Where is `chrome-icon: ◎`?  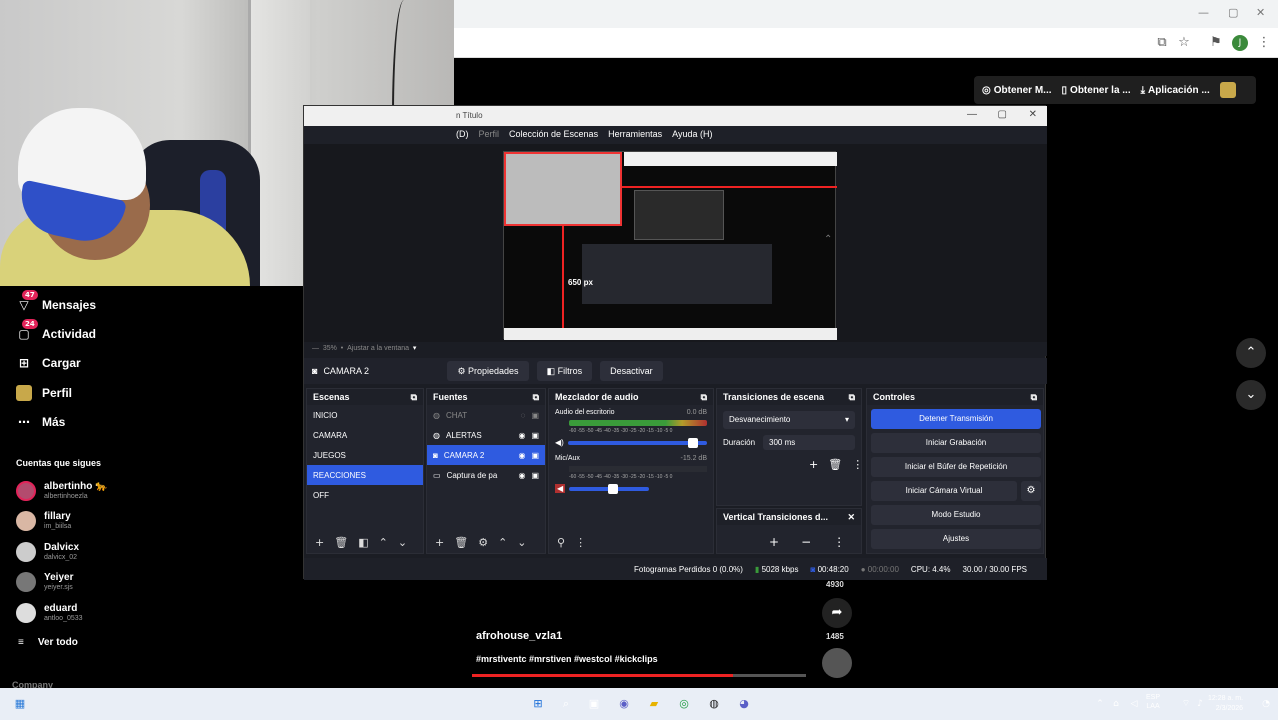 chrome-icon: ◎ is located at coordinates (684, 704).